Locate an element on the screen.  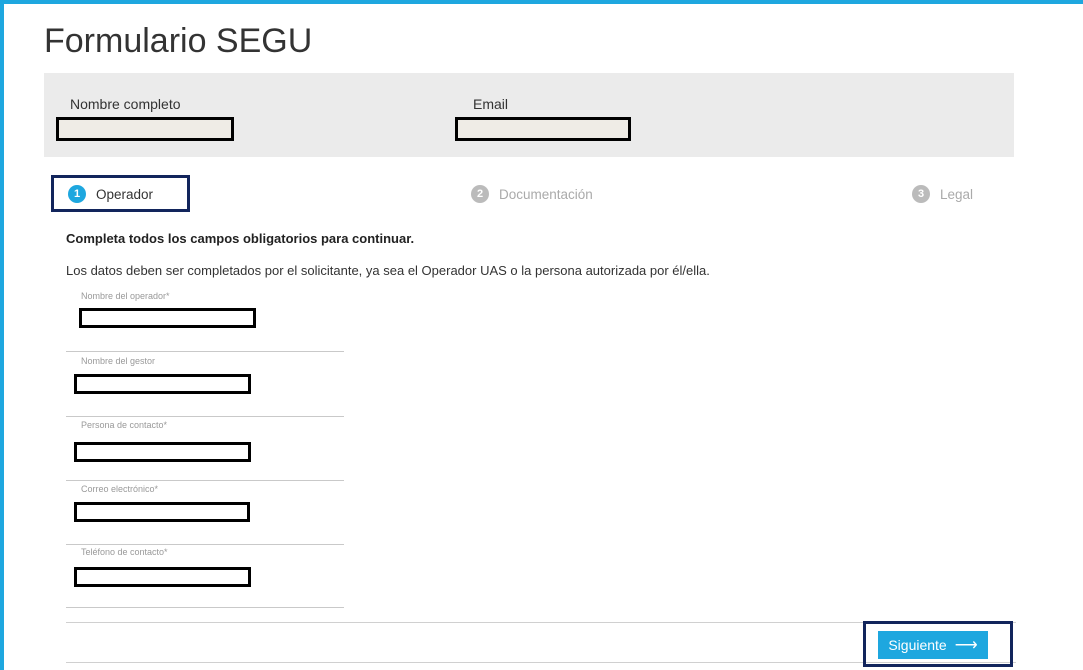
field-telefono-contacto: Teléfono de contacto* is located at coordinates (205, 577).